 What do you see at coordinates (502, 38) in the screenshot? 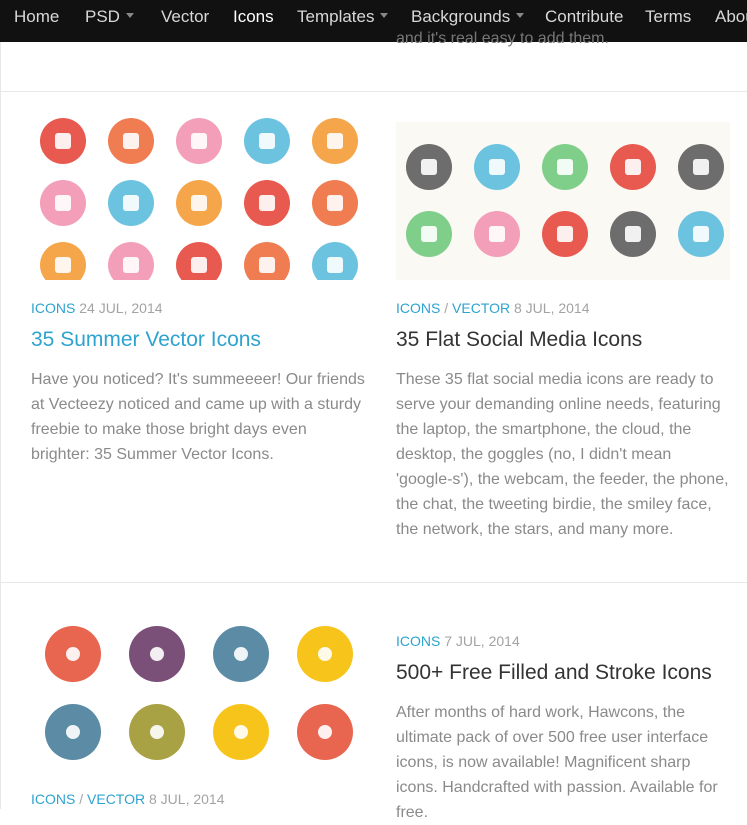
I see `previous-excerpt-tail: and it's real easy to add them.` at bounding box center [502, 38].